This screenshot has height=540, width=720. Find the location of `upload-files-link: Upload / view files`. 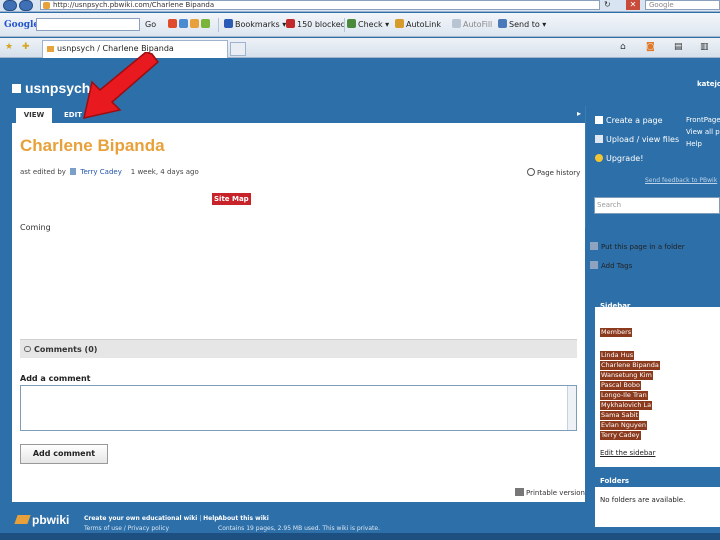

upload-files-link: Upload / view files is located at coordinates (637, 139).